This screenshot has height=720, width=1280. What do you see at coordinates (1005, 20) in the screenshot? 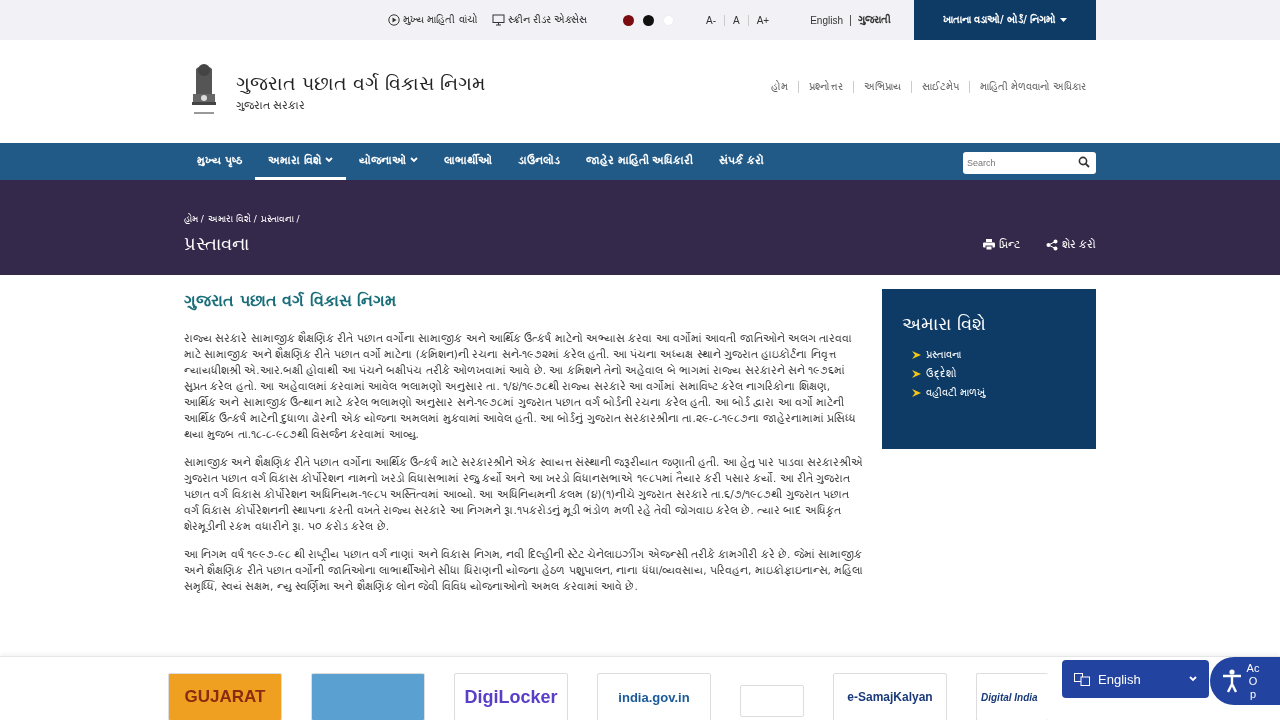
I see `departments-dropdown: ખાતાના વડાઓ/ બોર્ડ/ નિગમો` at bounding box center [1005, 20].